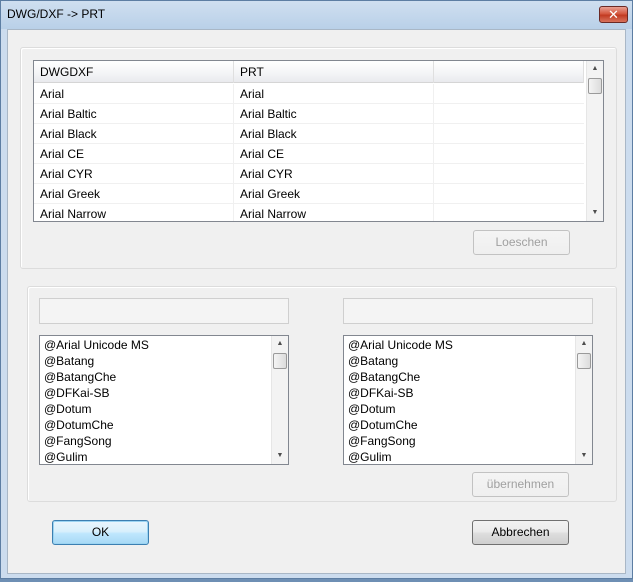  I want to click on table-cell-dwgdxf: Arial Greek, so click(134, 194).